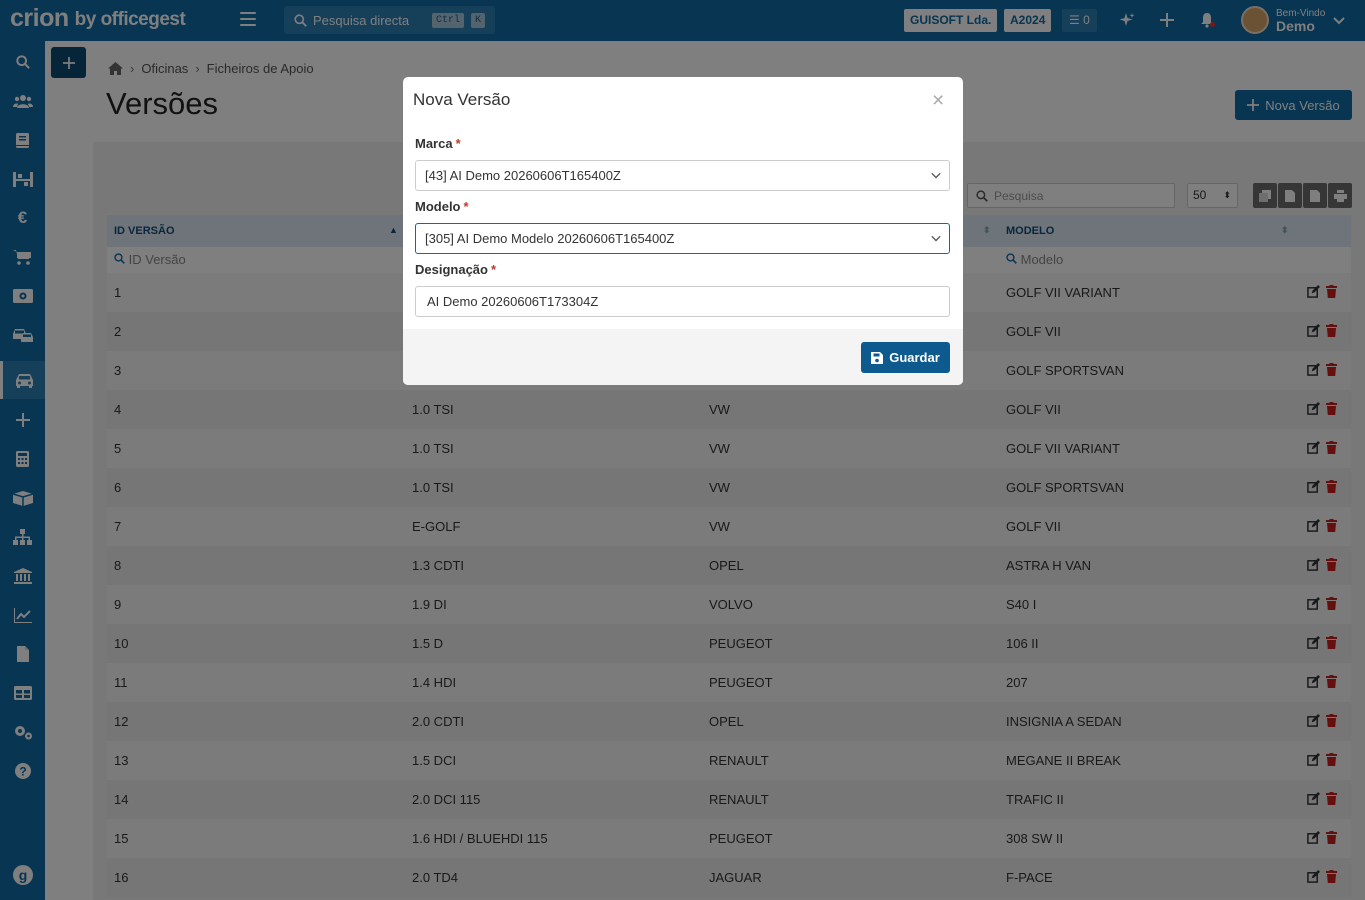  I want to click on modelo-value: [305] AI Demo Modelo 20260606T165400Z, so click(550, 238).